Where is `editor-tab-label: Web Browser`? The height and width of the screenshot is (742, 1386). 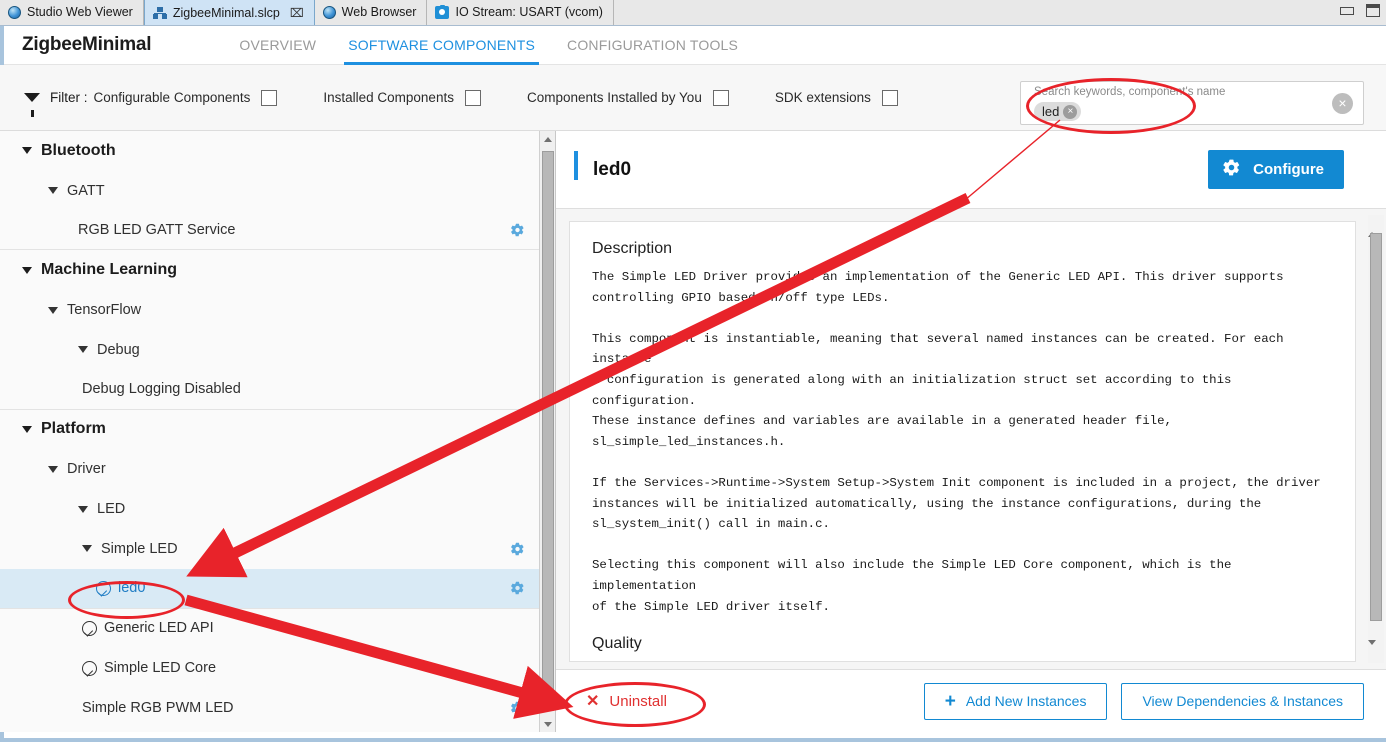
editor-tab-label: Web Browser is located at coordinates (379, 12).